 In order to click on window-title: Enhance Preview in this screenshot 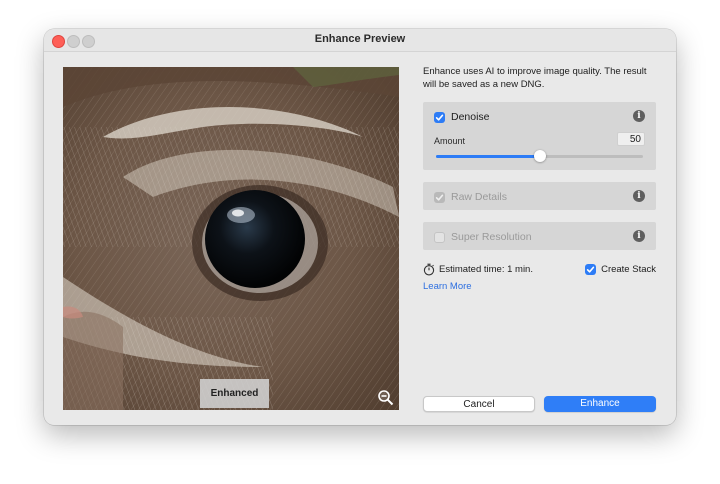, I will do `click(360, 39)`.